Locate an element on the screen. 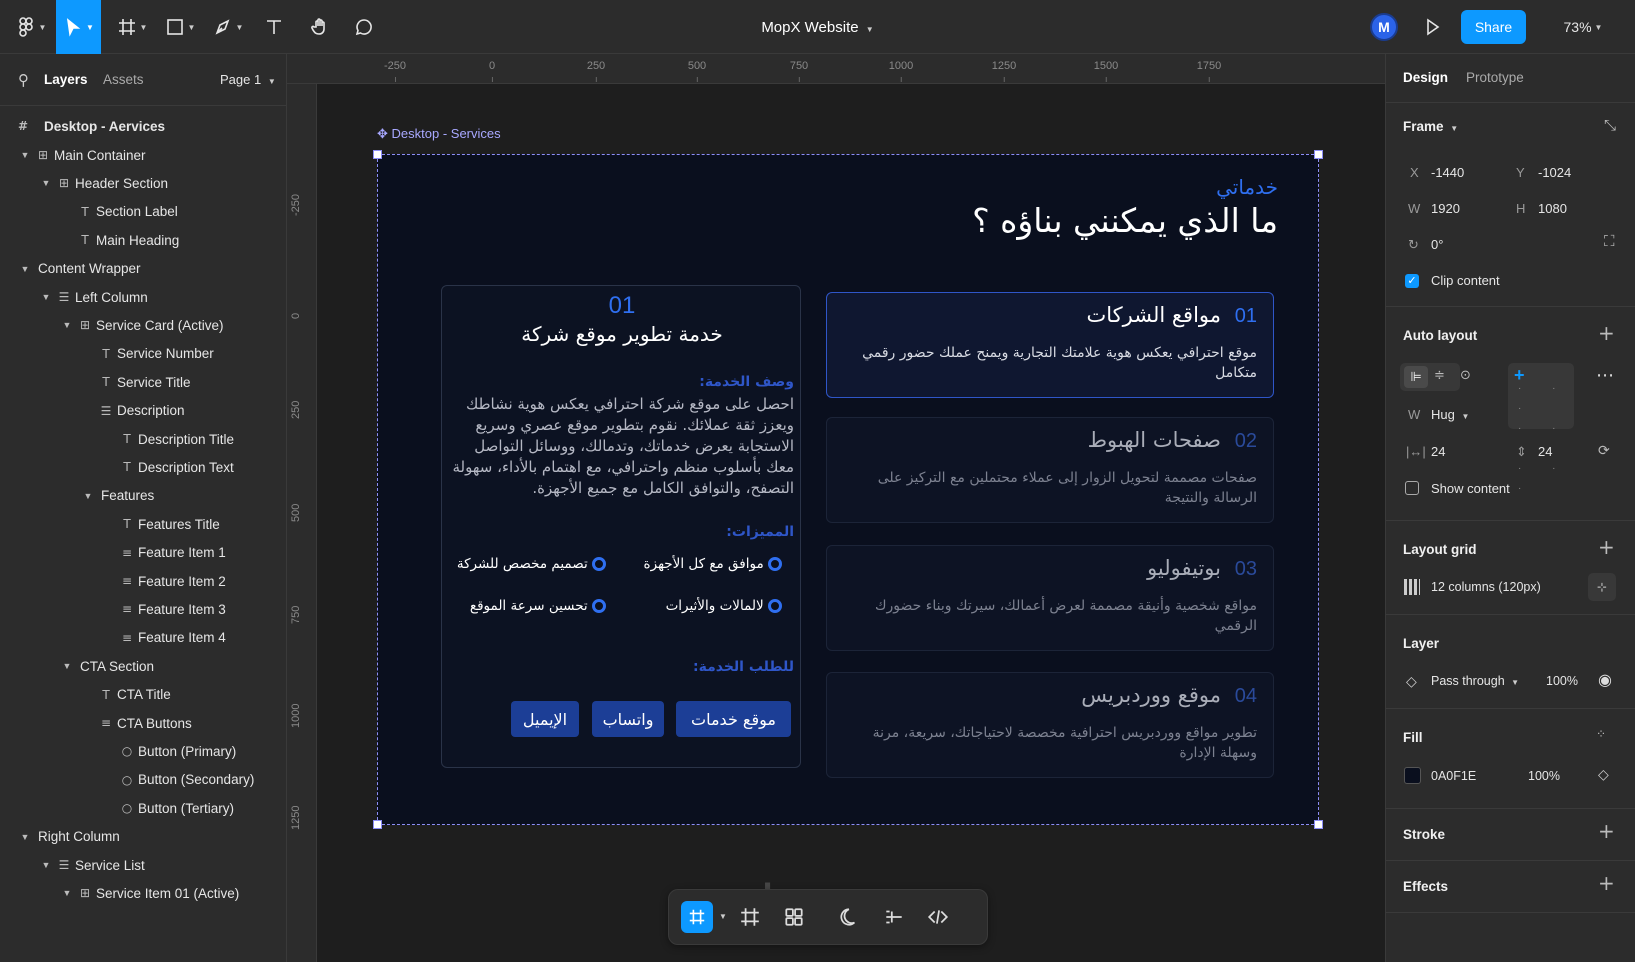 The height and width of the screenshot is (962, 1635). layer-row: T Service Title is located at coordinates (135, 382).